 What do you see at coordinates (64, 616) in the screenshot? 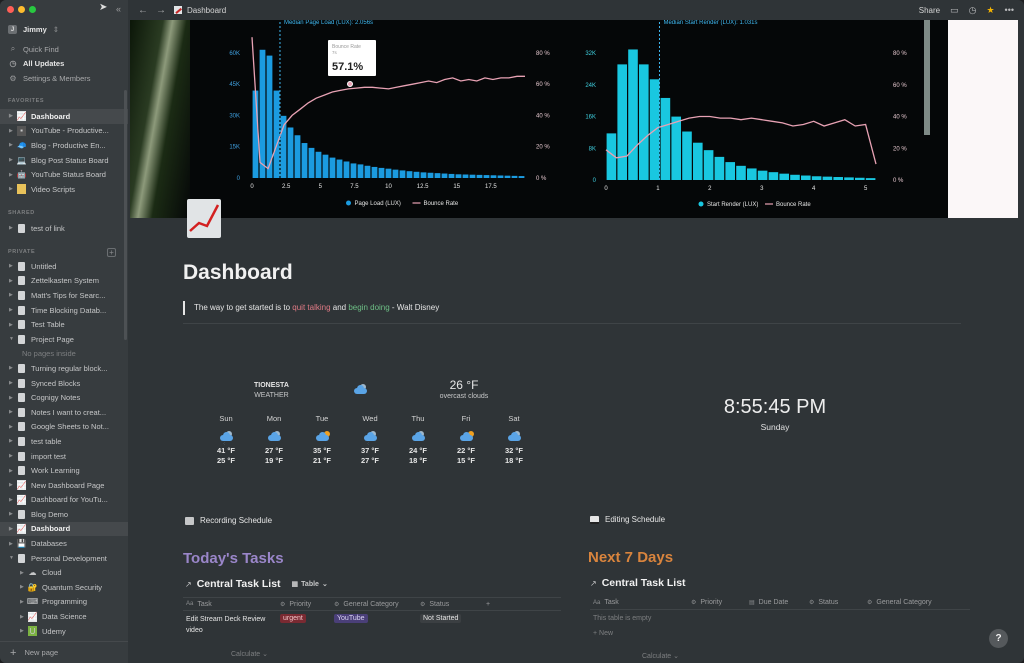
I see `sidebar-item: ▶ 📈 Data Science` at bounding box center [64, 616].